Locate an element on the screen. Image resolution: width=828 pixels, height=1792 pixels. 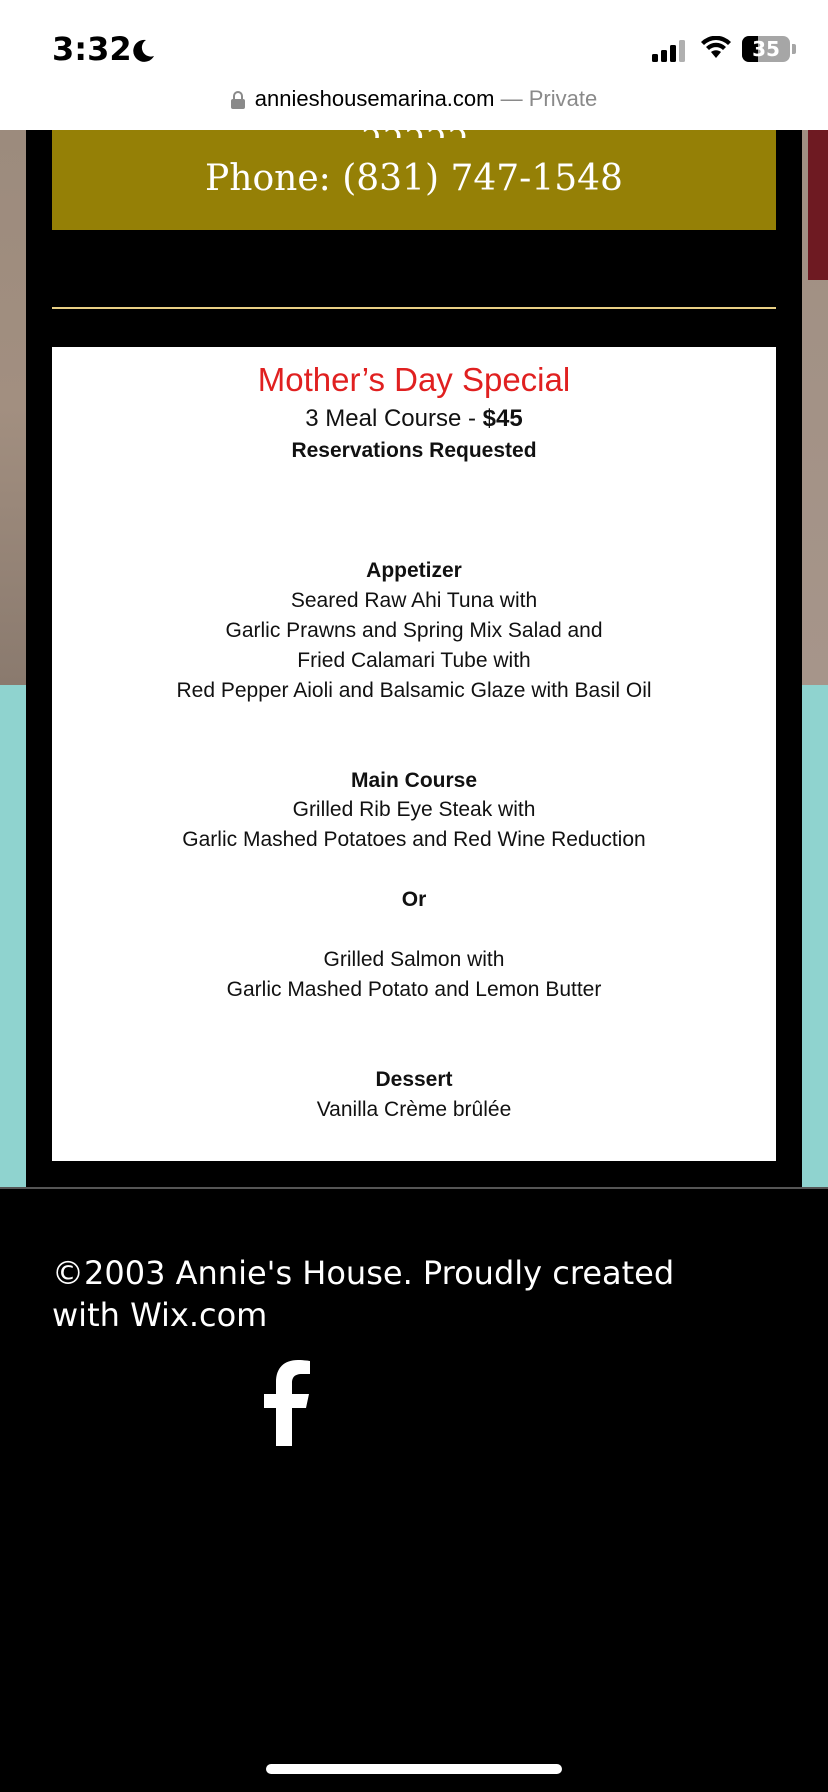
url-domain: annieshousemarina.com is located at coordinates (374, 98).